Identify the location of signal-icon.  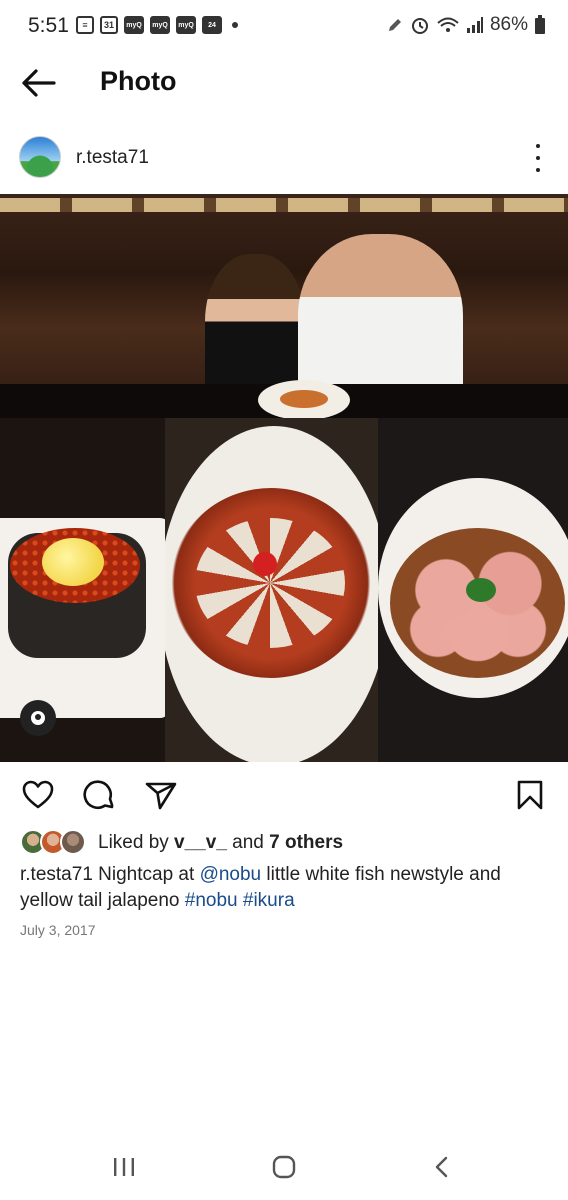
(474, 25).